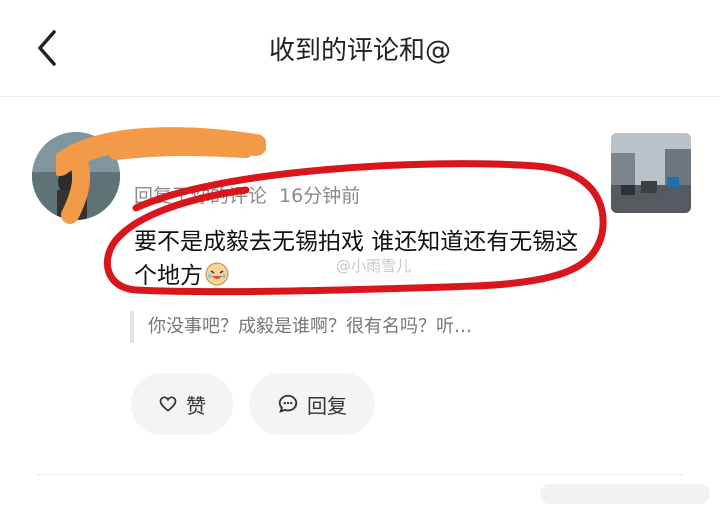 The height and width of the screenshot is (508, 720). I want to click on heart-icon, so click(168, 404).